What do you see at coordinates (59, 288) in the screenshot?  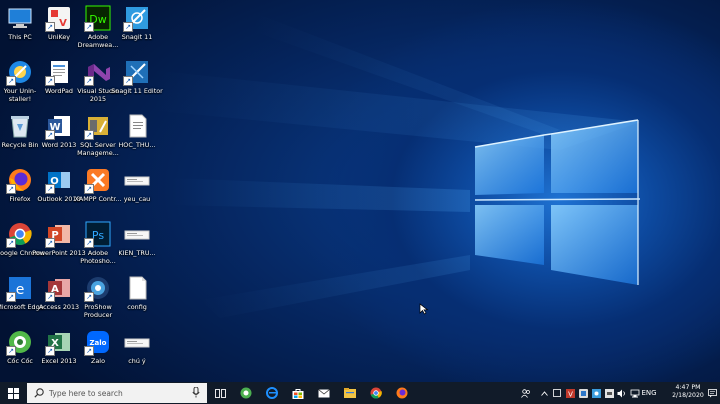 I see `access-icon: A ↗` at bounding box center [59, 288].